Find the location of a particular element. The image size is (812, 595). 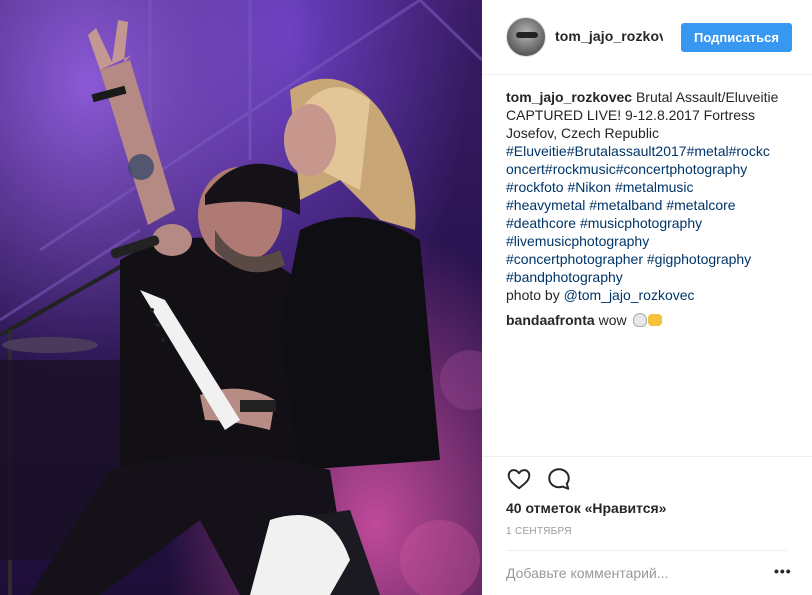

hashtag-line: #deathcore #musicphotography is located at coordinates (647, 223).